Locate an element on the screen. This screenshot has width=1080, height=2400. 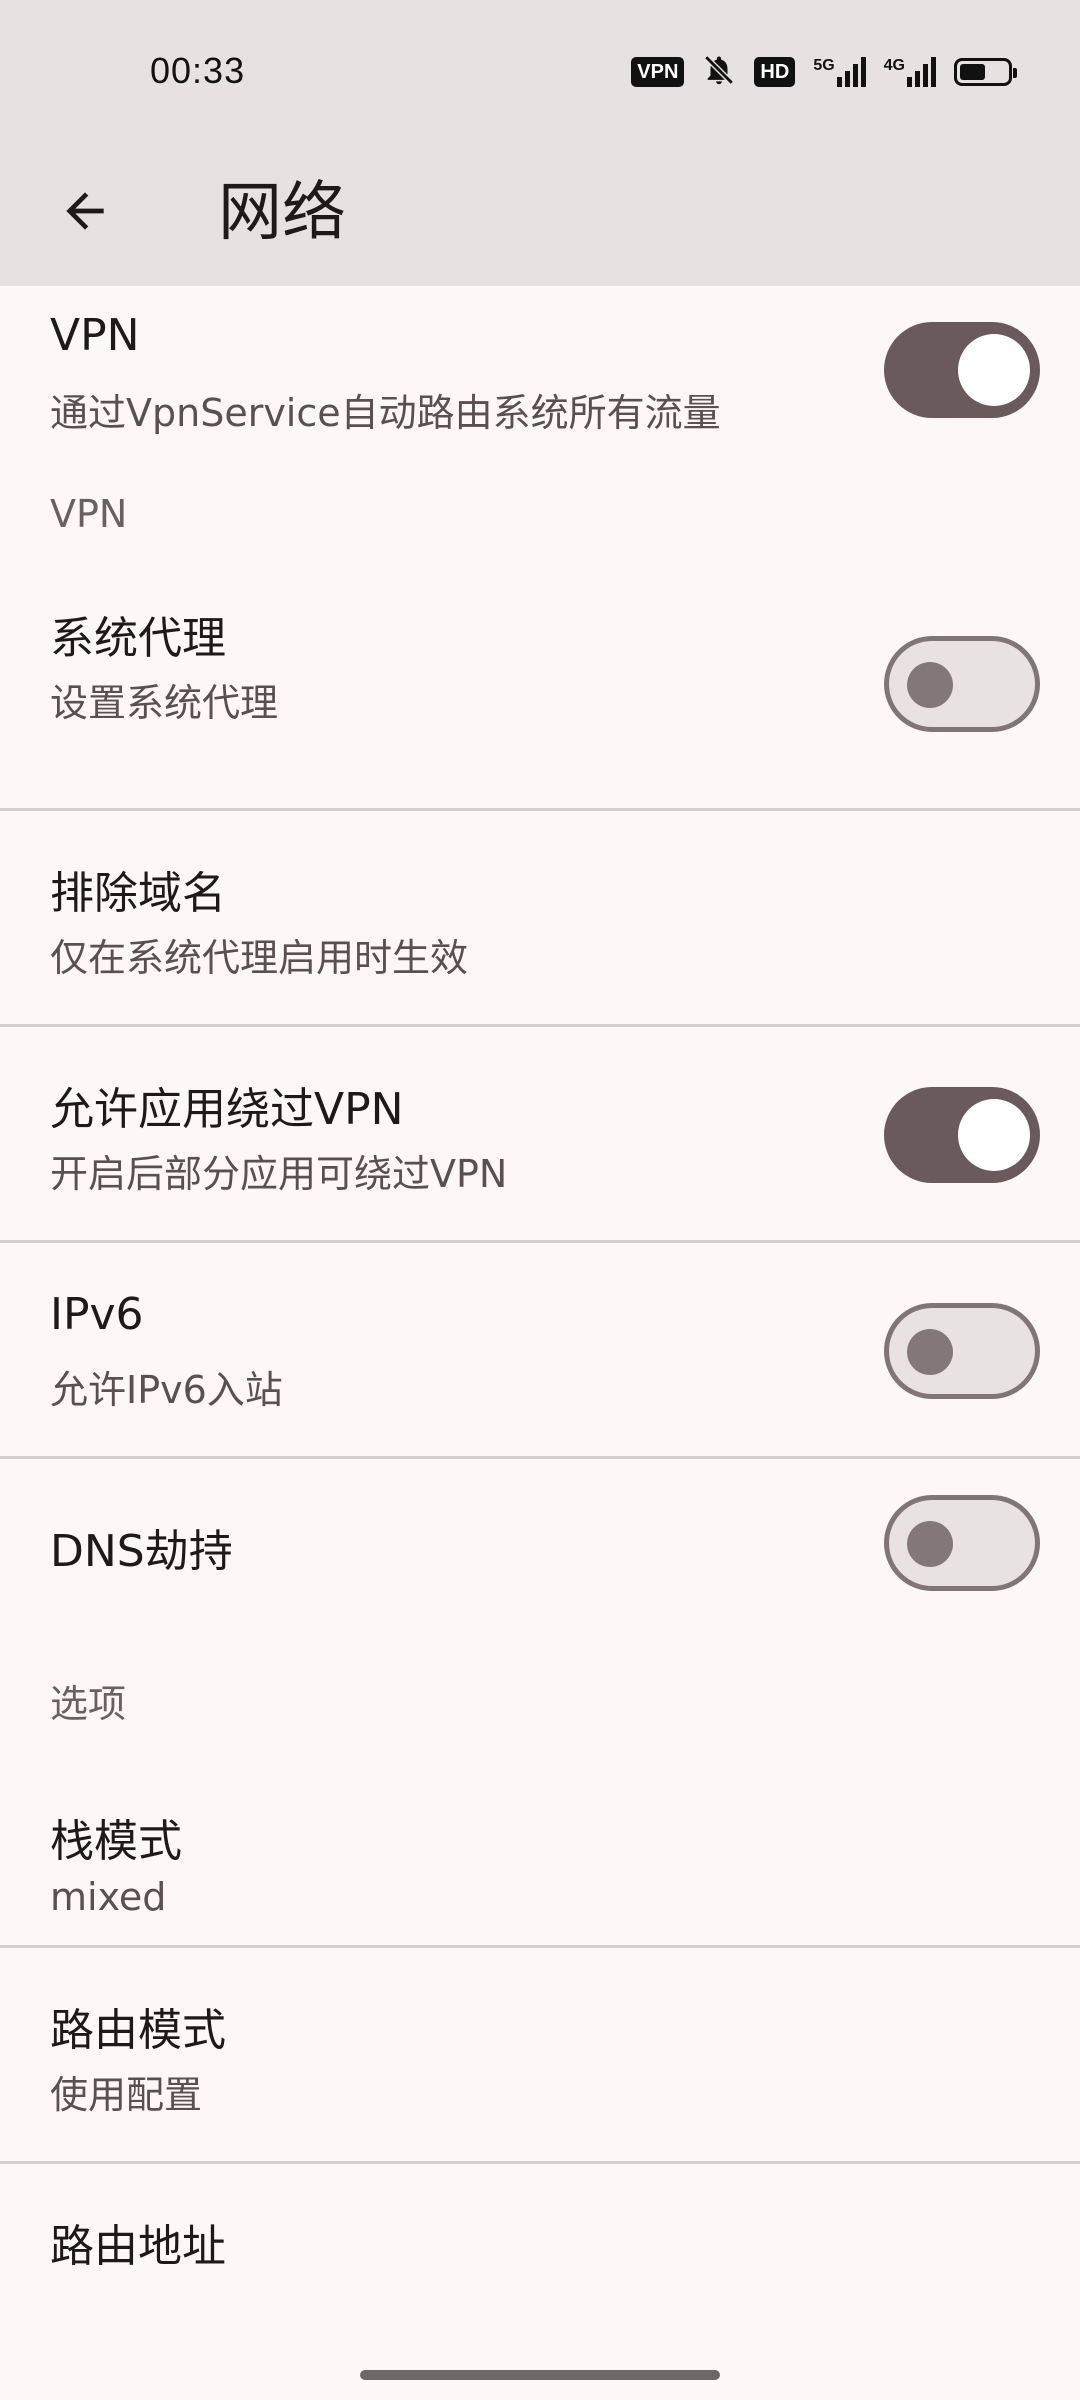
status-bar: 00:33 VPN HD 5G 4G is located at coordinates (540, 70).